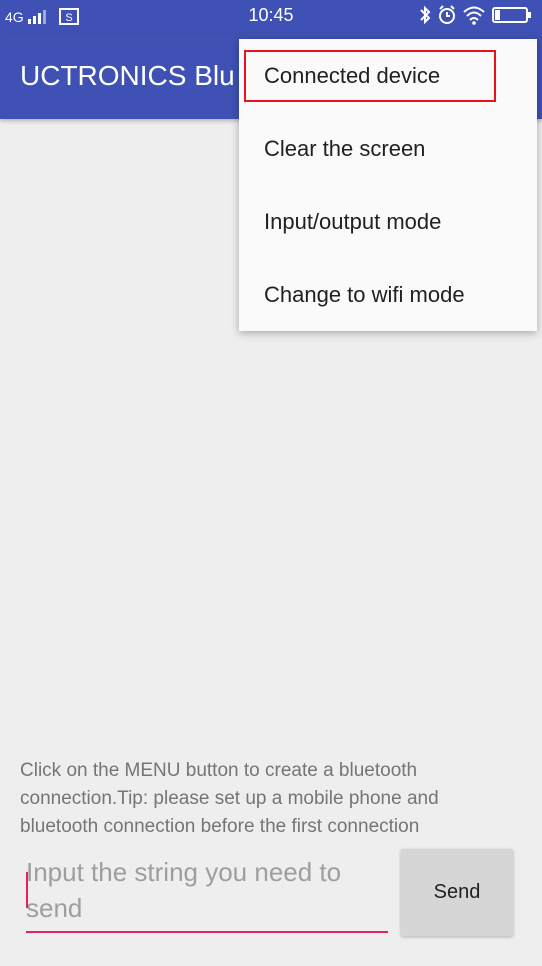  What do you see at coordinates (388, 221) in the screenshot?
I see `menu-item-input-output-mode: Input/output mode` at bounding box center [388, 221].